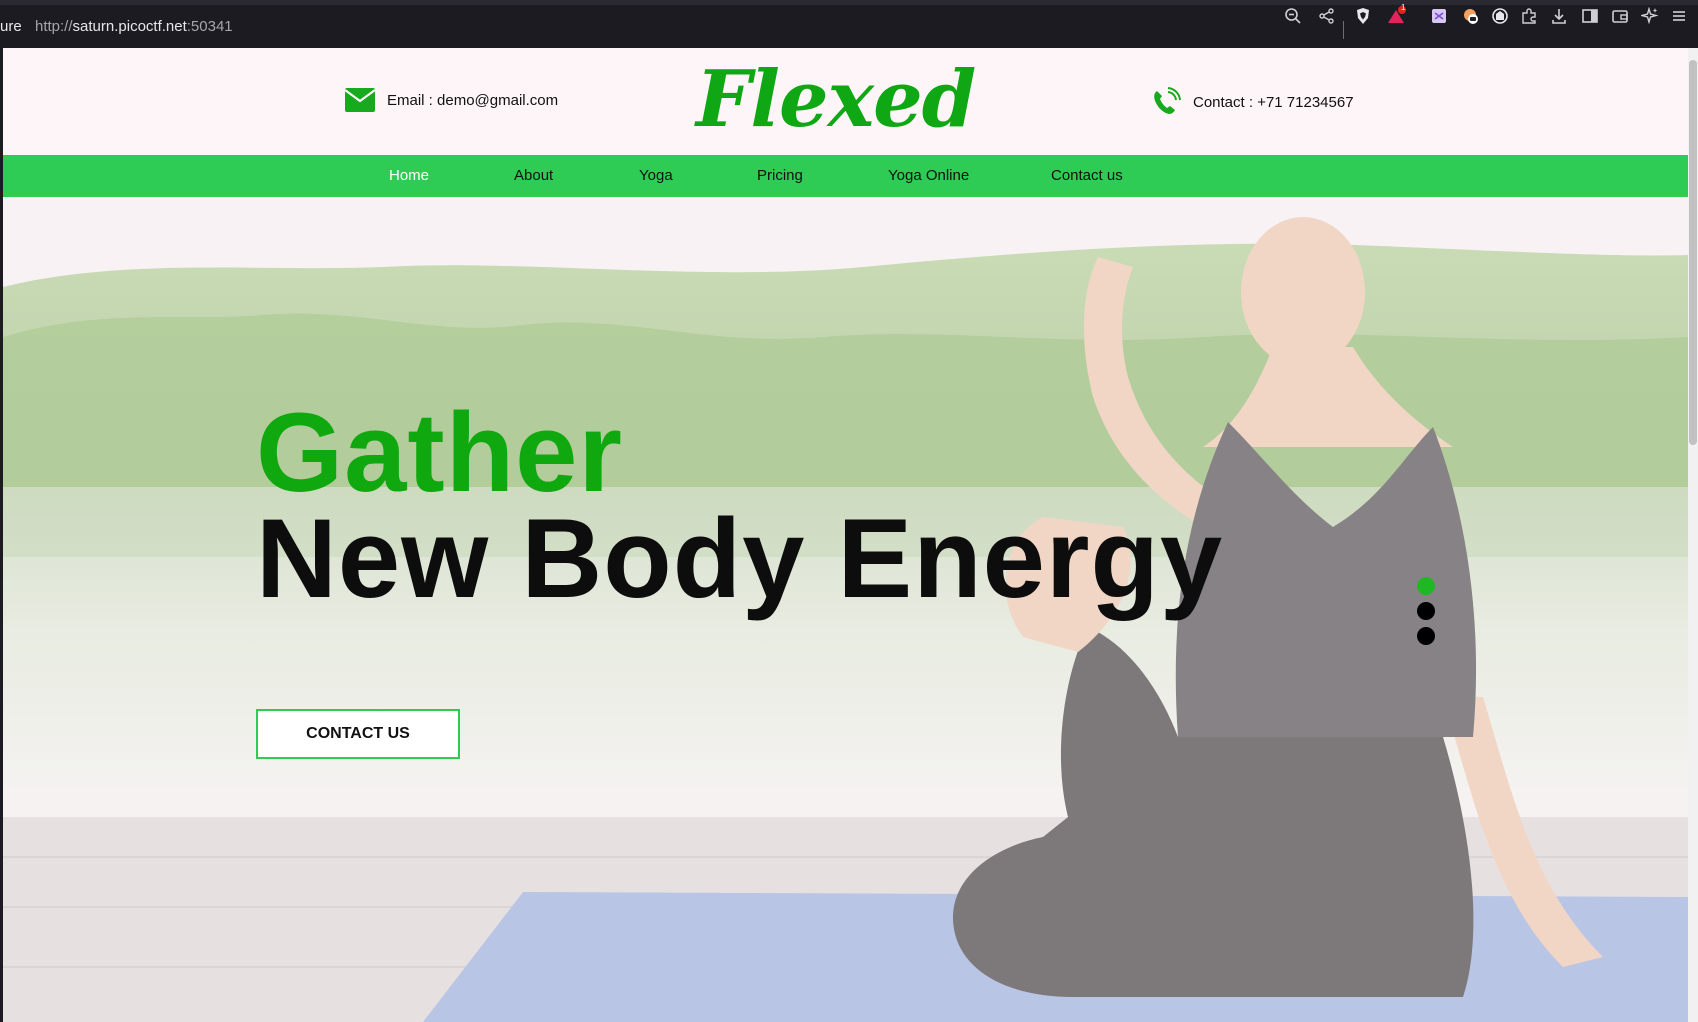  I want to click on contact-info: Contact : +71 71234567, so click(1252, 102).